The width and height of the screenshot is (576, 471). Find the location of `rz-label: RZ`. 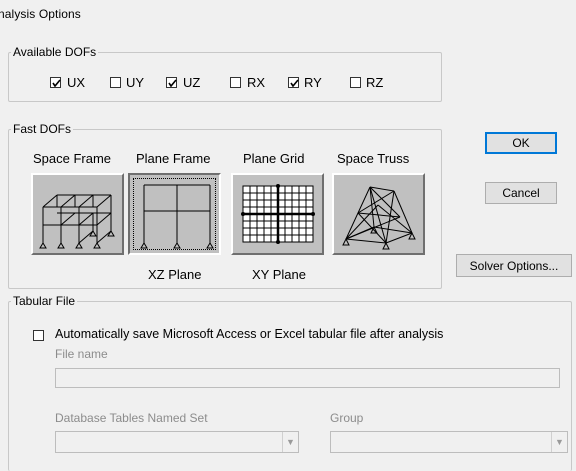

rz-label: RZ is located at coordinates (375, 82).